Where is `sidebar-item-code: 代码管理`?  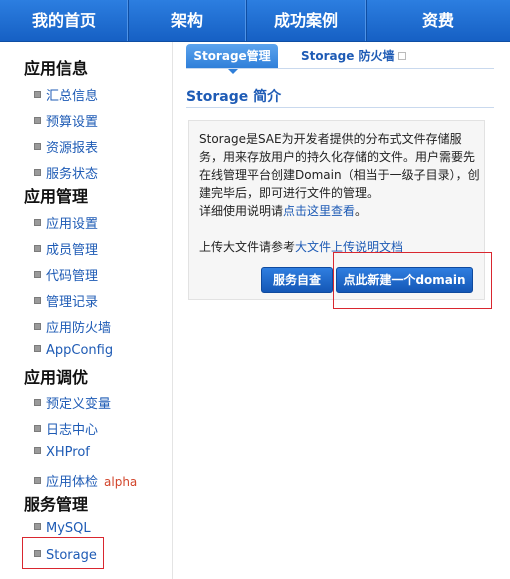
sidebar-item-code: 代码管理 is located at coordinates (66, 274).